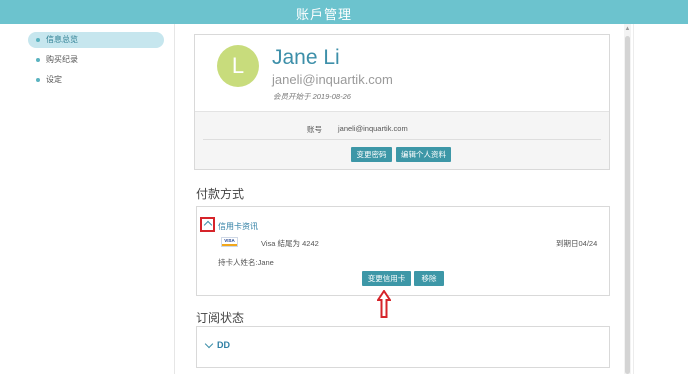 The width and height of the screenshot is (688, 374). What do you see at coordinates (403, 347) in the screenshot?
I see `subscription-card: DD` at bounding box center [403, 347].